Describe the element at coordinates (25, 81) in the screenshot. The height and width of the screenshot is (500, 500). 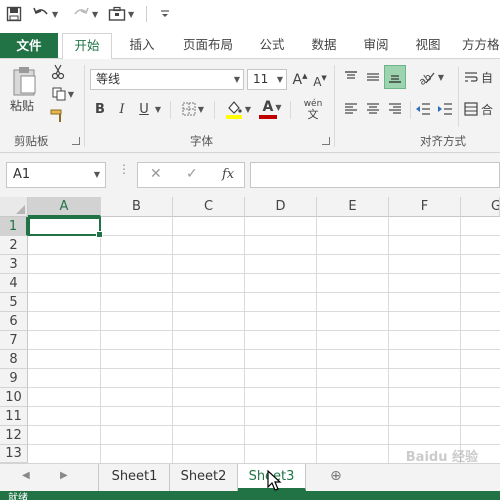
I see `clipboard-icon` at that location.